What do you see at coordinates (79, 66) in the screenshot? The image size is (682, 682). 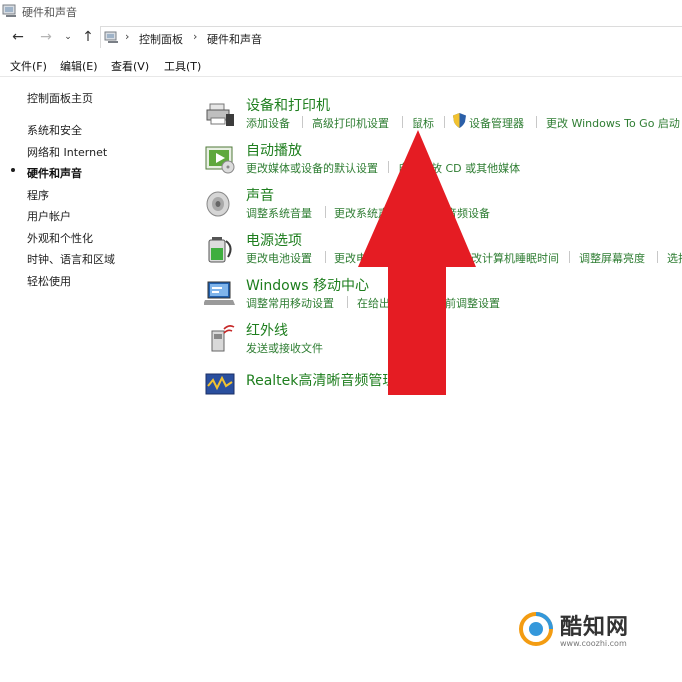 I see `menu-edit: 编辑(E)` at bounding box center [79, 66].